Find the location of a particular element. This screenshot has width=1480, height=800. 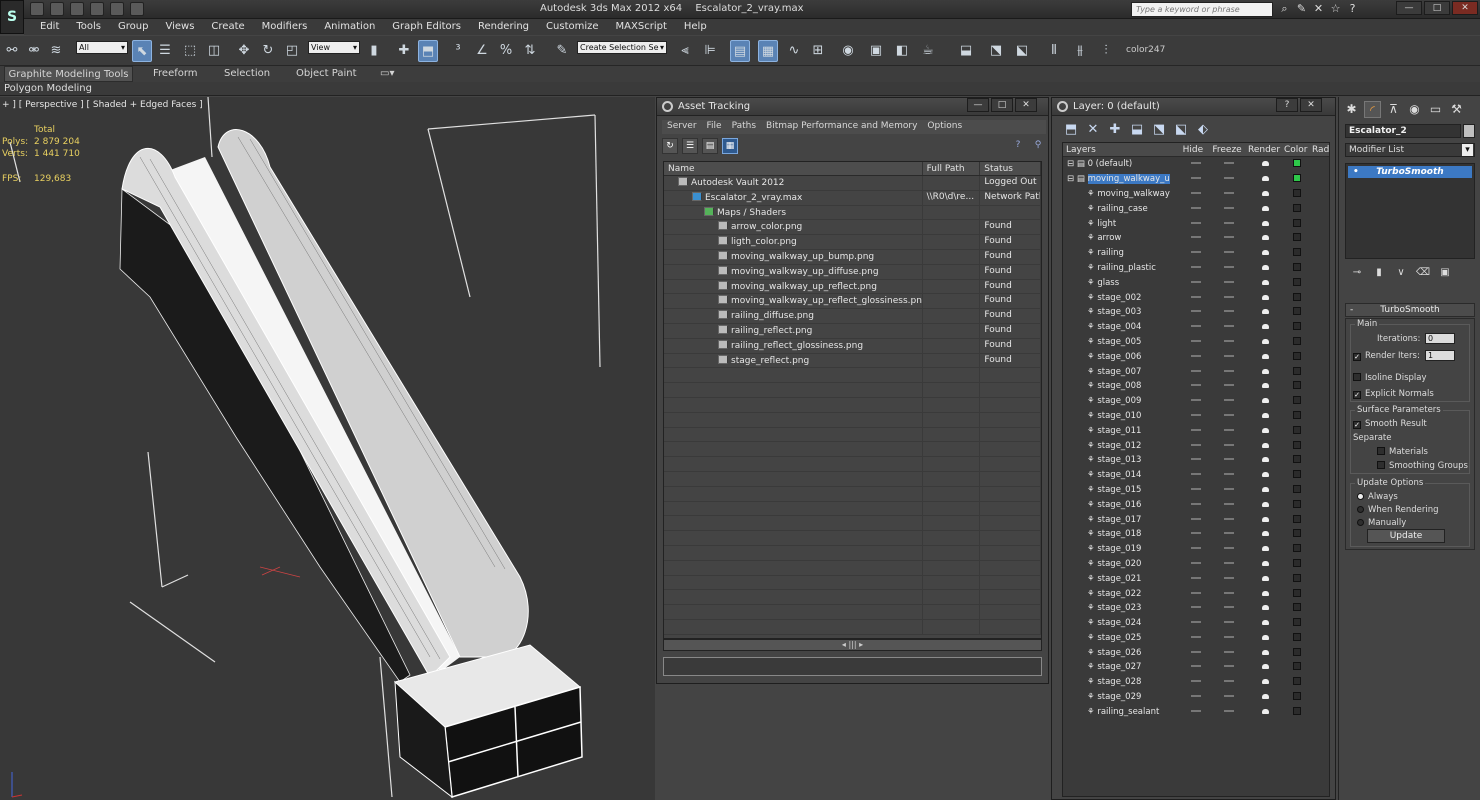

asset-menu-paths: Paths is located at coordinates (744, 127).